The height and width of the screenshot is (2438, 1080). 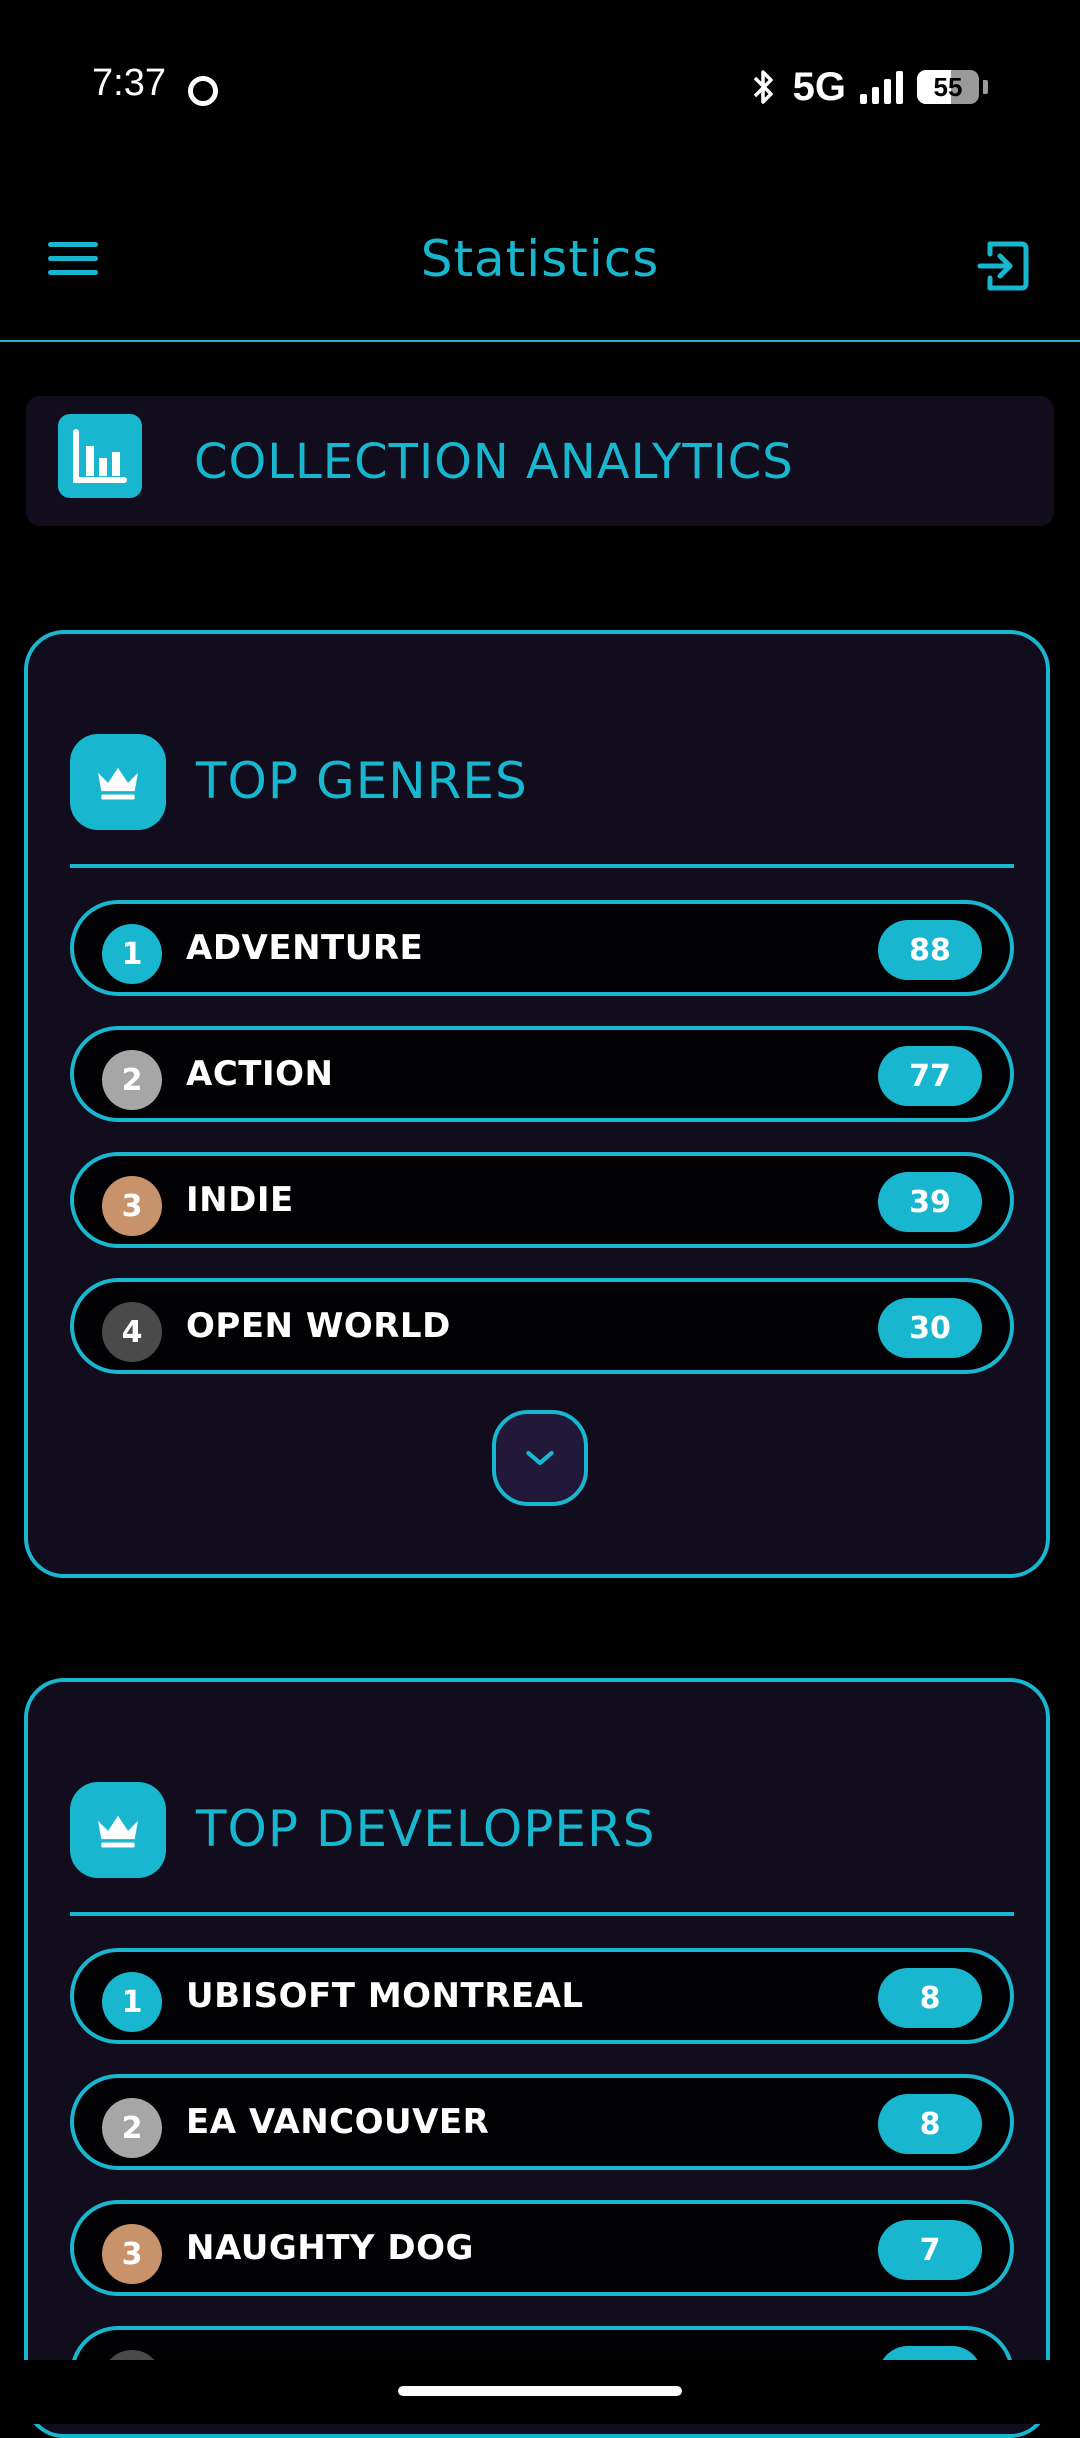 I want to click on count-badge: 39, so click(x=930, y=1202).